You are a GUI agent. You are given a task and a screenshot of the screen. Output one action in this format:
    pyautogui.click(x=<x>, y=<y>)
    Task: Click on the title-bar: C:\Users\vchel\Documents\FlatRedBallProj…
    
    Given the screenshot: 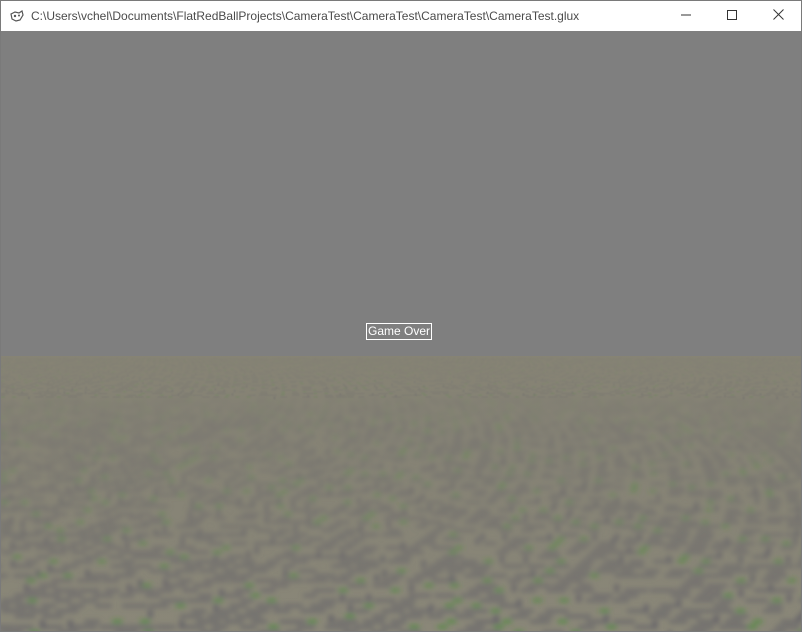 What is the action you would take?
    pyautogui.click(x=401, y=16)
    